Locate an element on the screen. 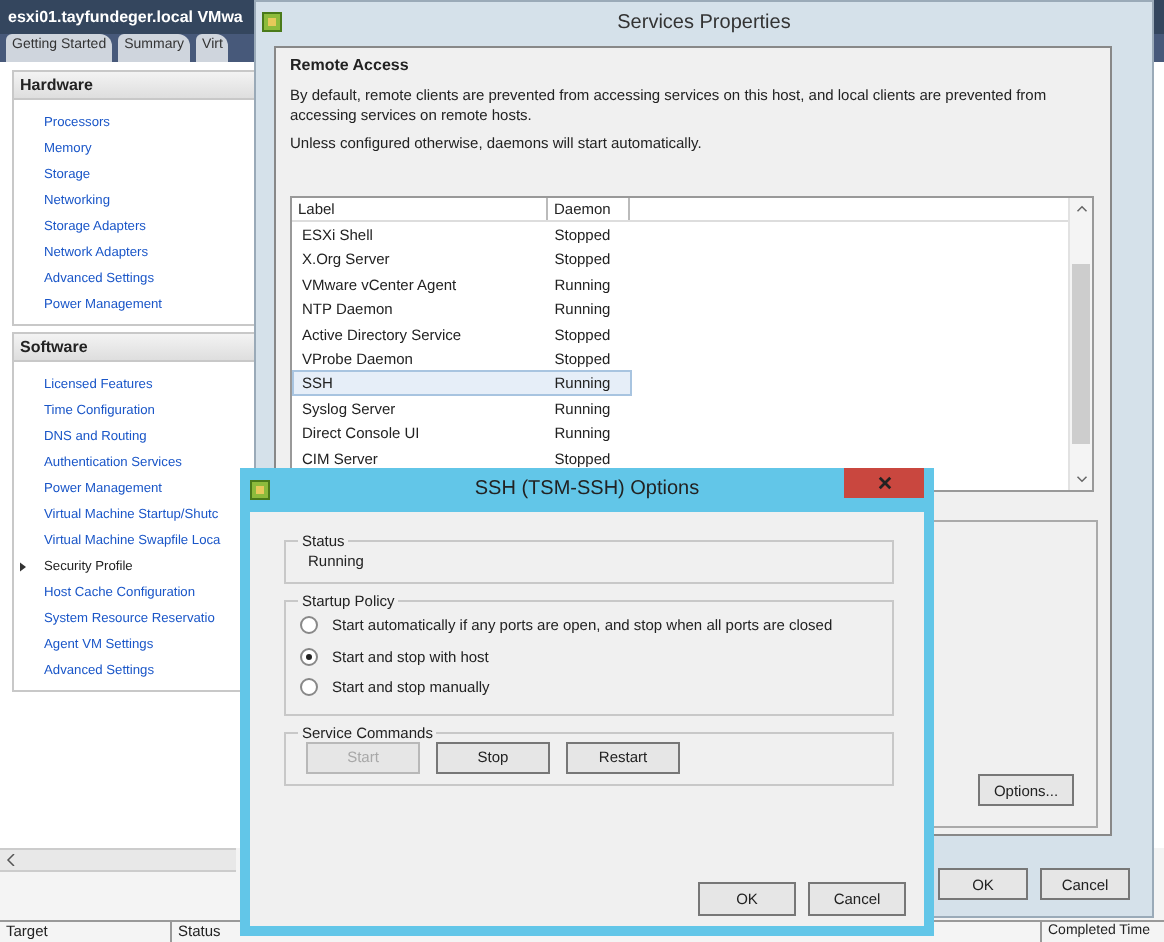 The height and width of the screenshot is (942, 1164). close-button is located at coordinates (884, 483).